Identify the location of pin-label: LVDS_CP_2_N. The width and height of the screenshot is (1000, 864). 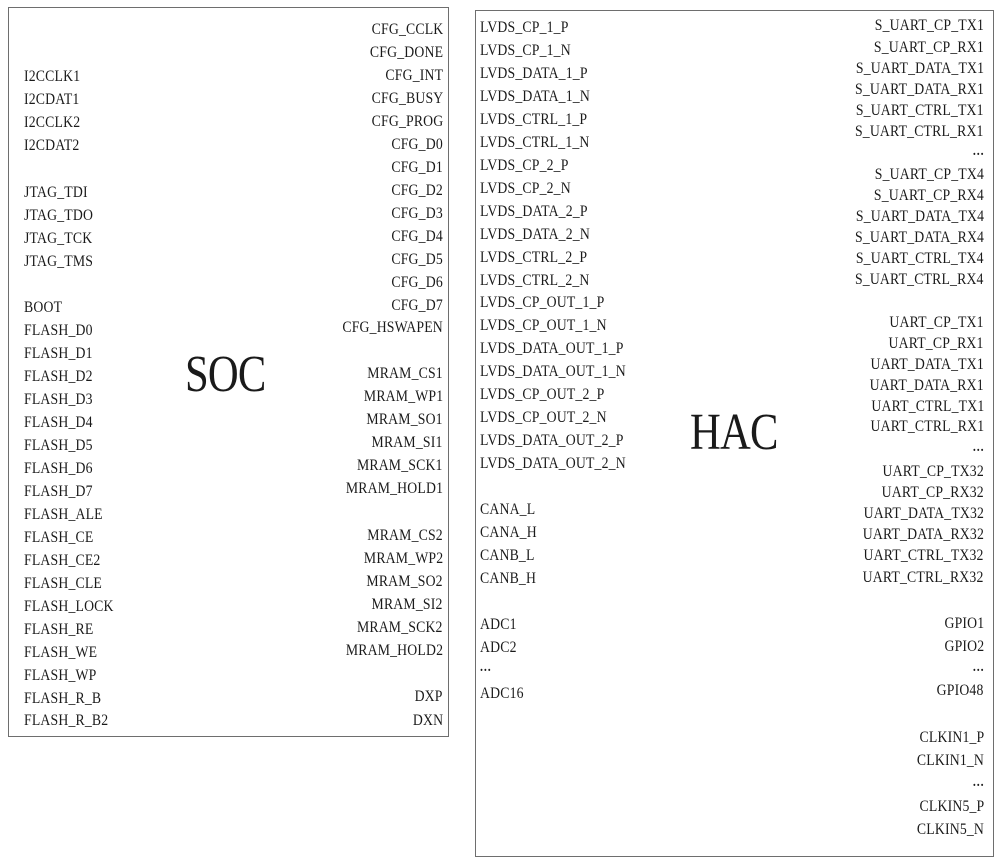
(525, 188).